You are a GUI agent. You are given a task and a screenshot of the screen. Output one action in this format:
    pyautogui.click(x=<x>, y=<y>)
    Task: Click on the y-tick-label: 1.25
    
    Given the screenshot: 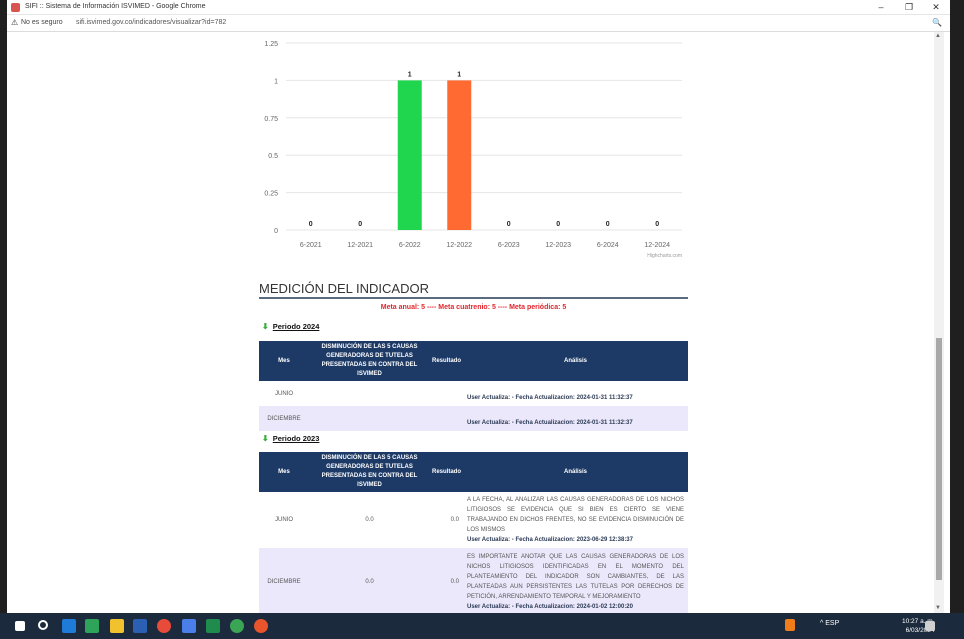 What is the action you would take?
    pyautogui.click(x=271, y=44)
    